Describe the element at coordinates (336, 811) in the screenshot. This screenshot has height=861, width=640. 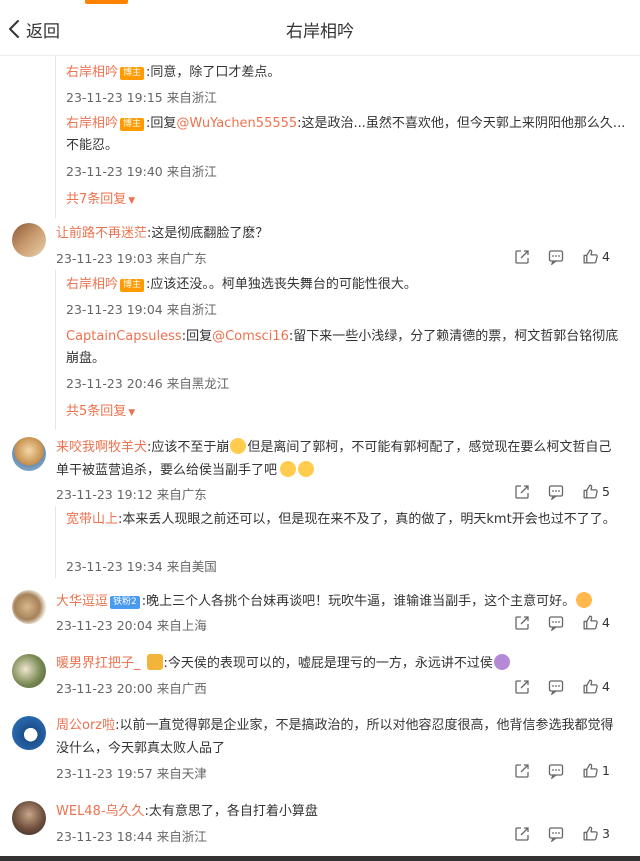
I see `comment-body: WEL48-乌久久:太有意思了，各自打着小算盘` at that location.